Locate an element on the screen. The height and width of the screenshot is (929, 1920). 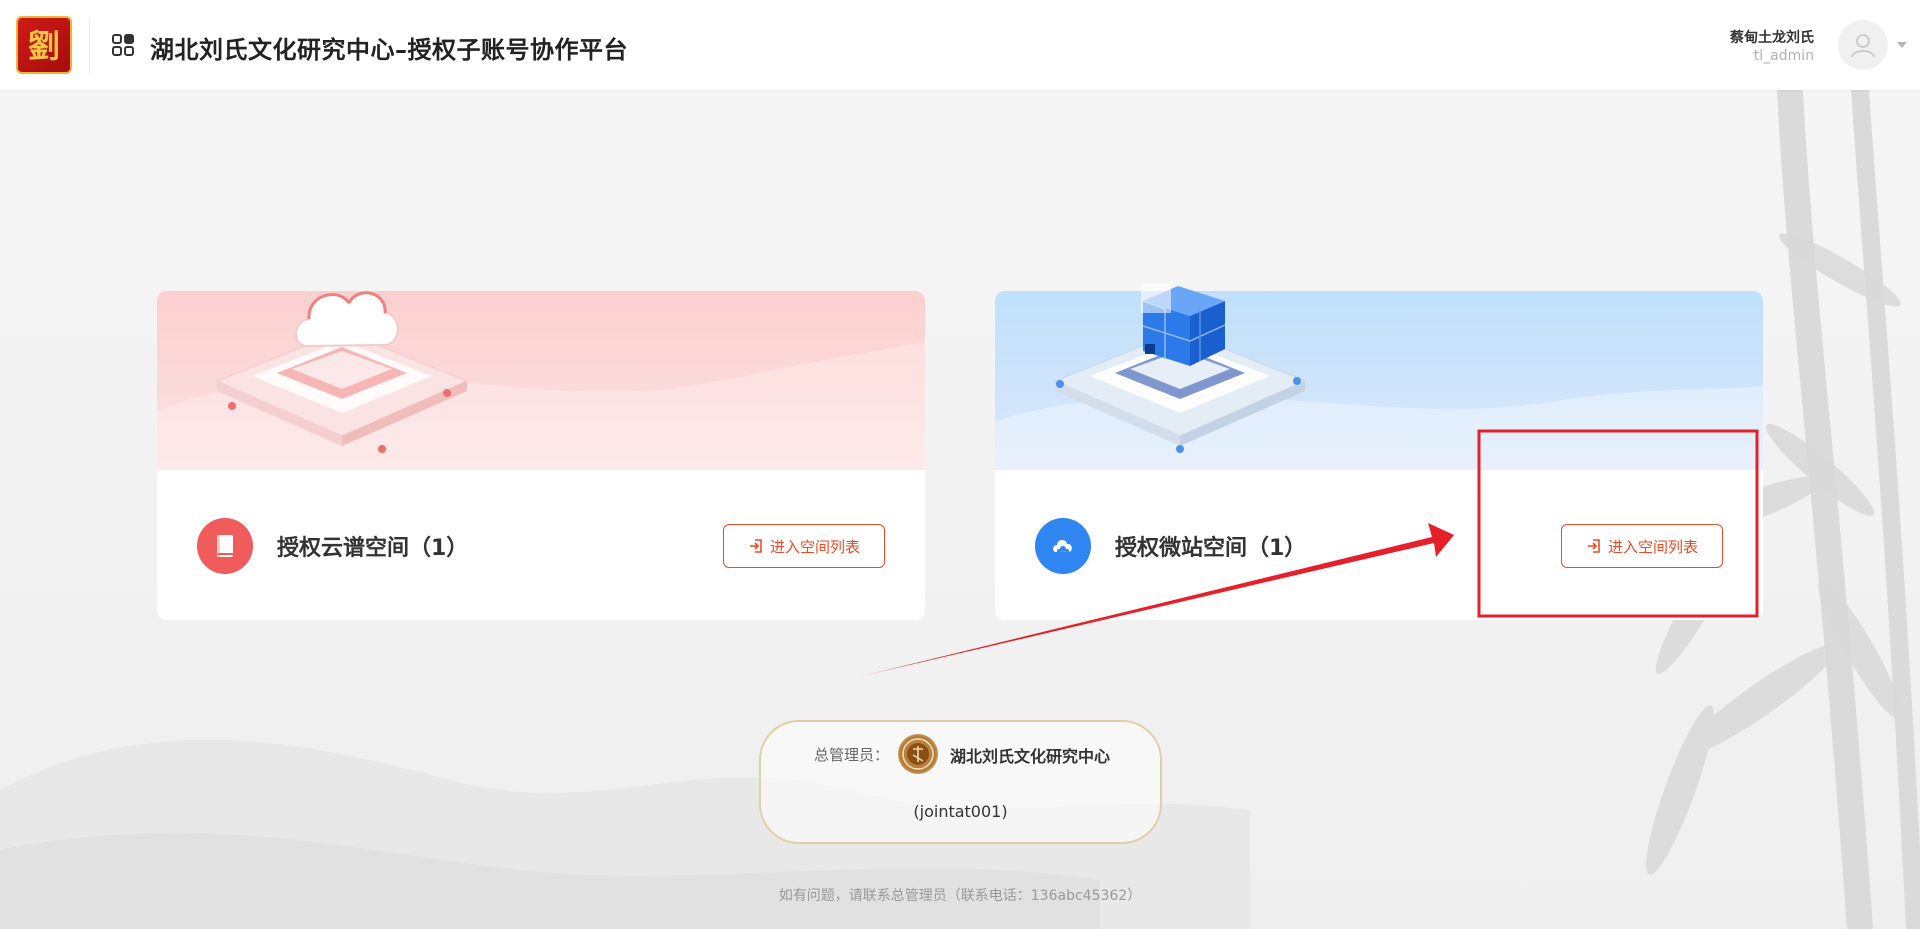
user-icon is located at coordinates (1863, 46).